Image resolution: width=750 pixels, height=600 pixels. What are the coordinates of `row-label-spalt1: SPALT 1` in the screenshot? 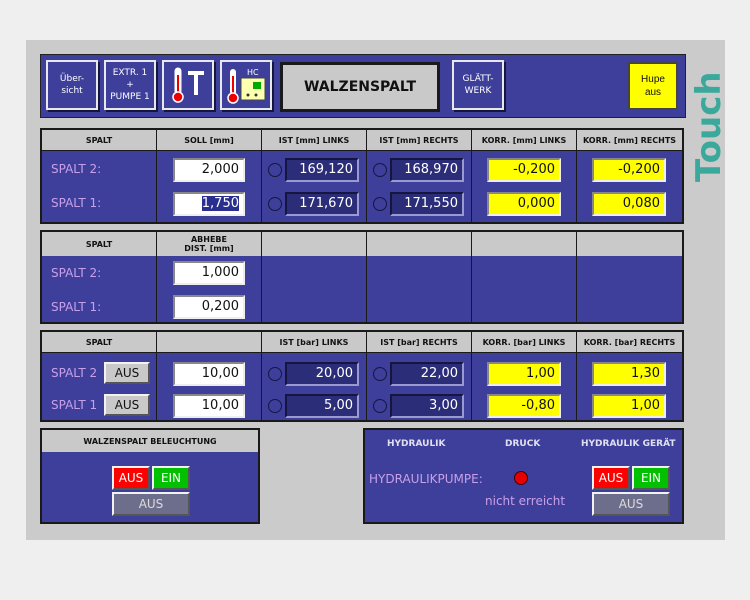 It's located at (74, 405).